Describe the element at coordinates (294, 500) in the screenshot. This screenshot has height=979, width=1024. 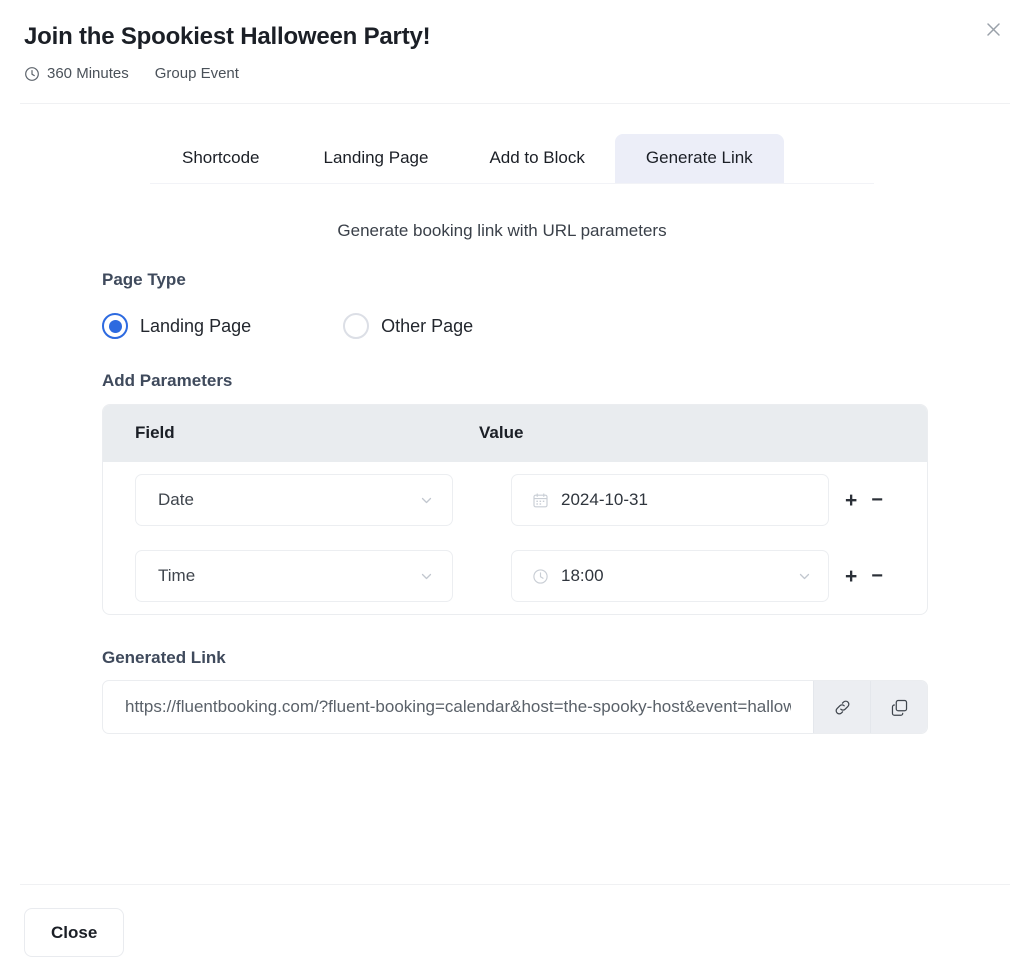
I see `field-select-date: Date` at that location.